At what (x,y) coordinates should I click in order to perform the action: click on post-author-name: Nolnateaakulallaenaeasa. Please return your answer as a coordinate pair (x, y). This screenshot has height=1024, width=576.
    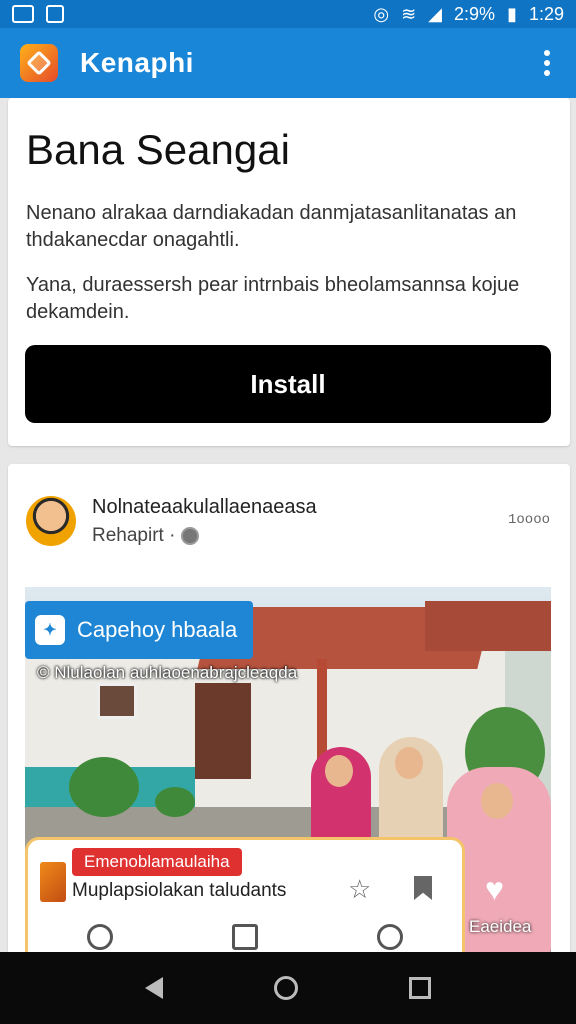
    Looking at the image, I should click on (204, 507).